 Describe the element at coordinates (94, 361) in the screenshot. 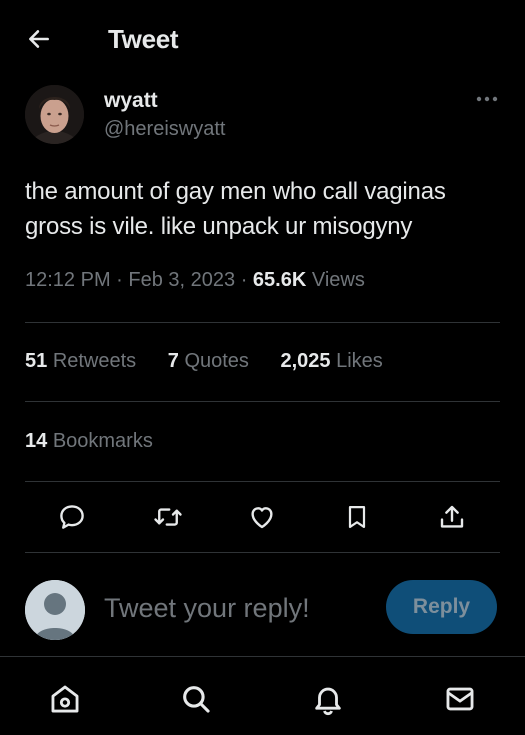

I see `retweets-label: Retweets` at that location.